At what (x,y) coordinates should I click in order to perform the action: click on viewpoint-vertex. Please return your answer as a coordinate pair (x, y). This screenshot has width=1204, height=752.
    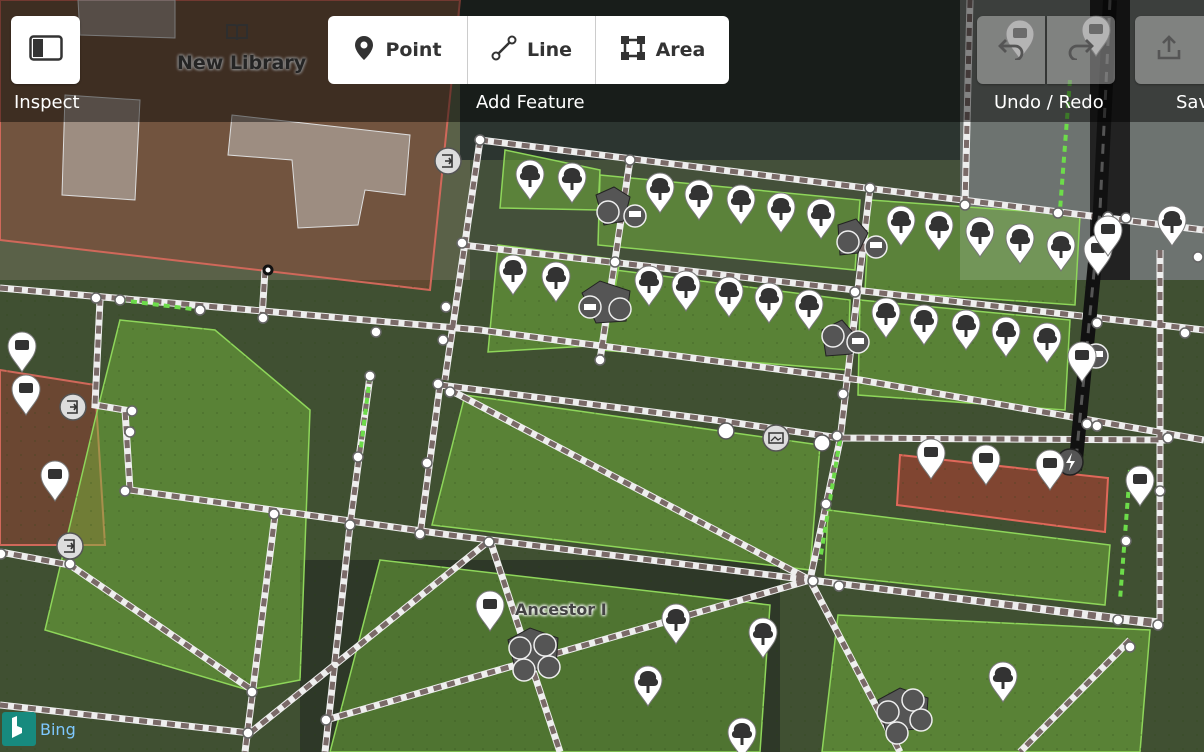
    Looking at the image, I should click on (776, 438).